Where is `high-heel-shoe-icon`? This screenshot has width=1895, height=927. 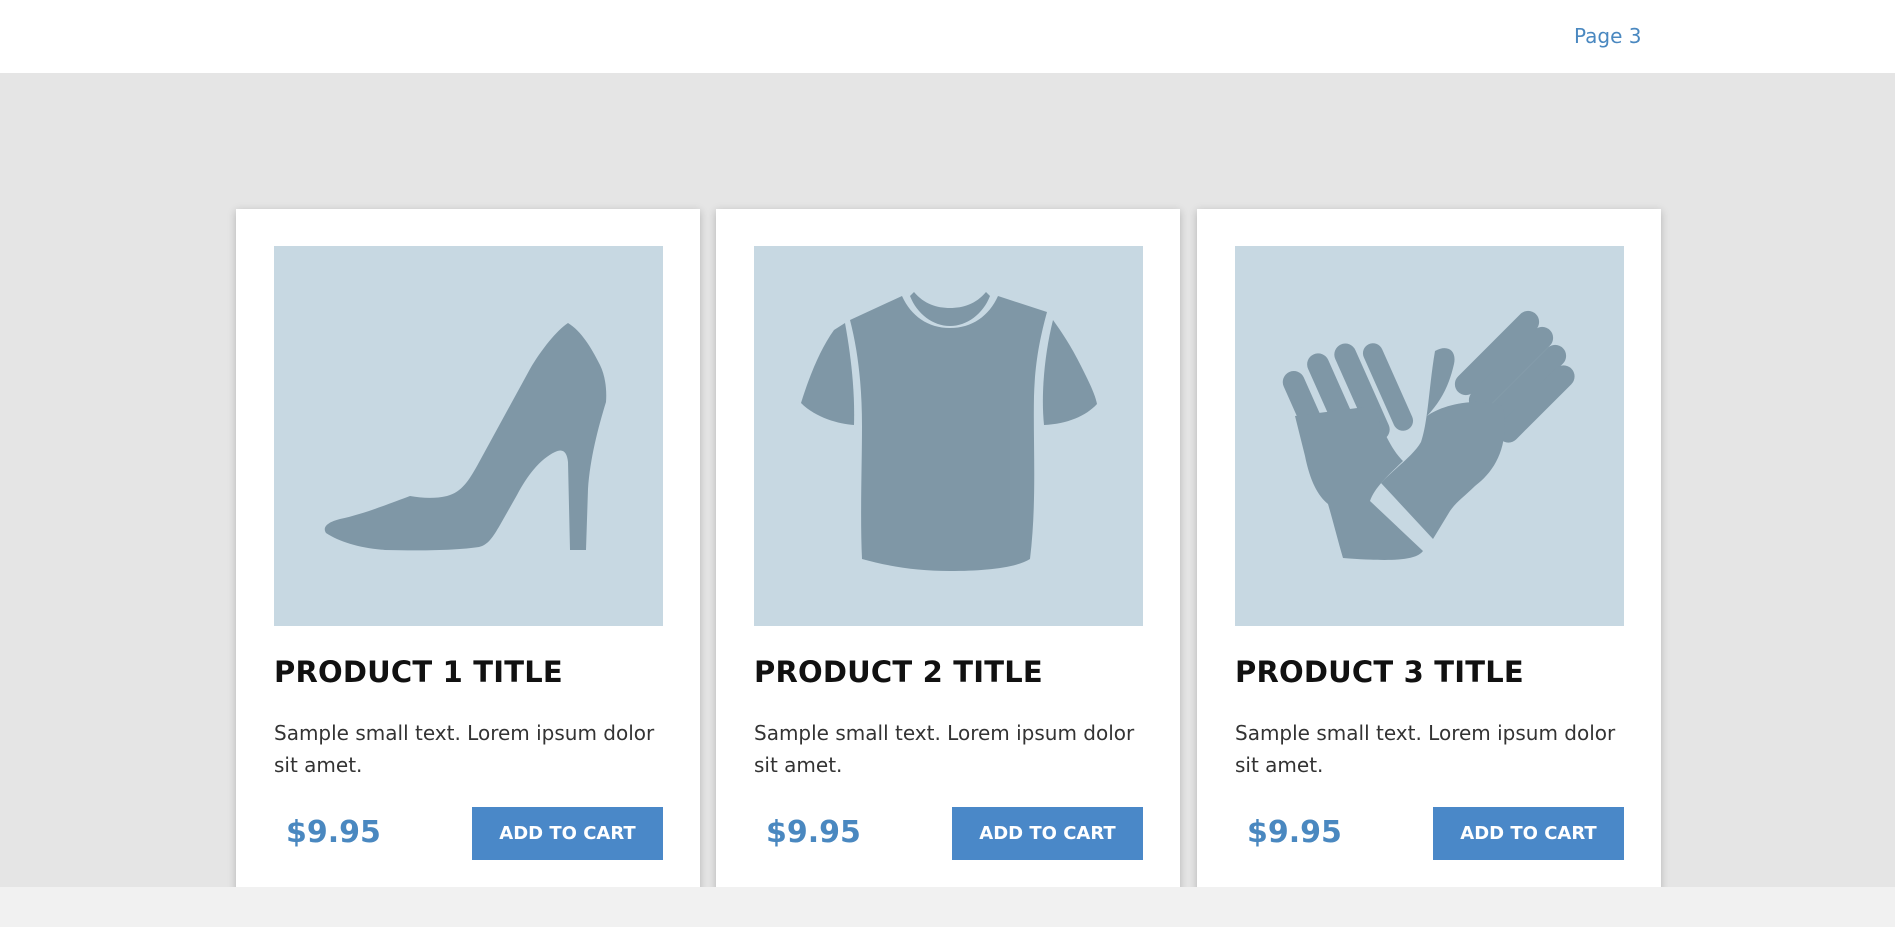 high-heel-shoe-icon is located at coordinates (465, 437).